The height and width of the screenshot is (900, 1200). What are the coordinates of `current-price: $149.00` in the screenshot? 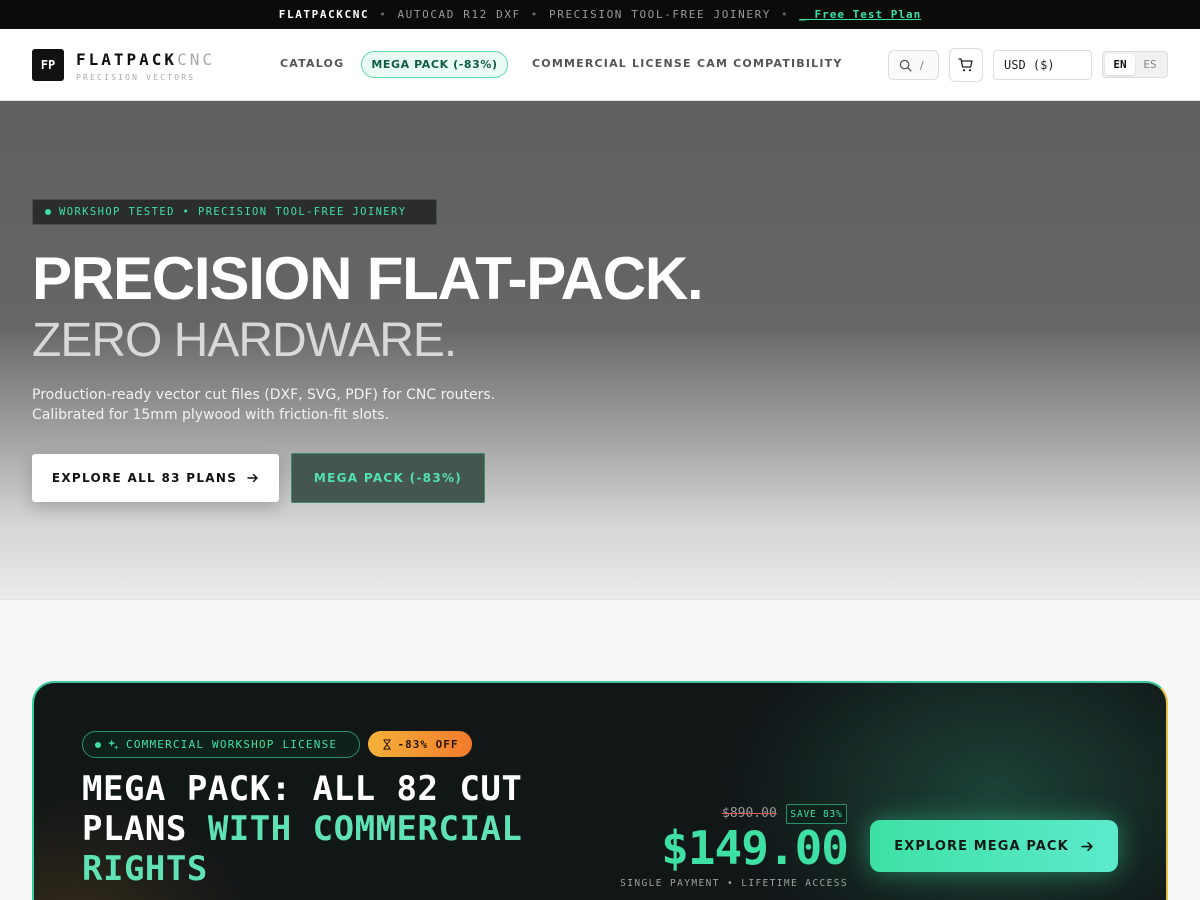 It's located at (755, 848).